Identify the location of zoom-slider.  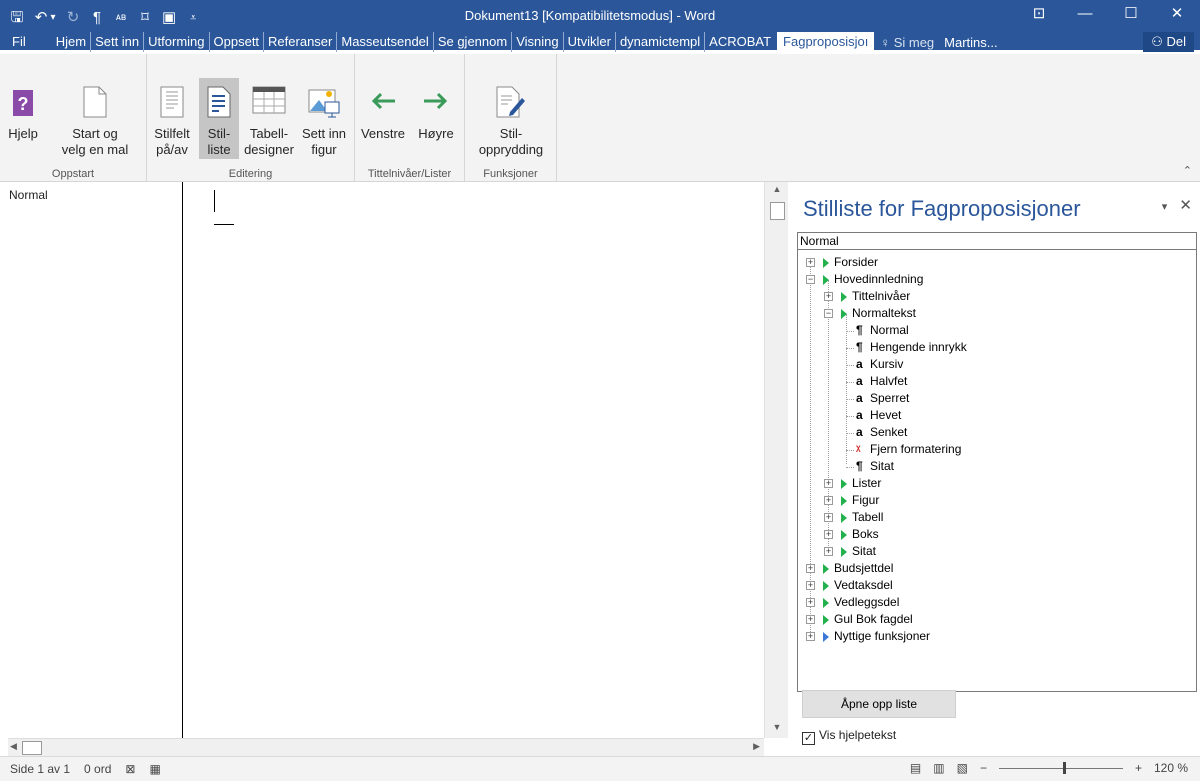
(1060, 767).